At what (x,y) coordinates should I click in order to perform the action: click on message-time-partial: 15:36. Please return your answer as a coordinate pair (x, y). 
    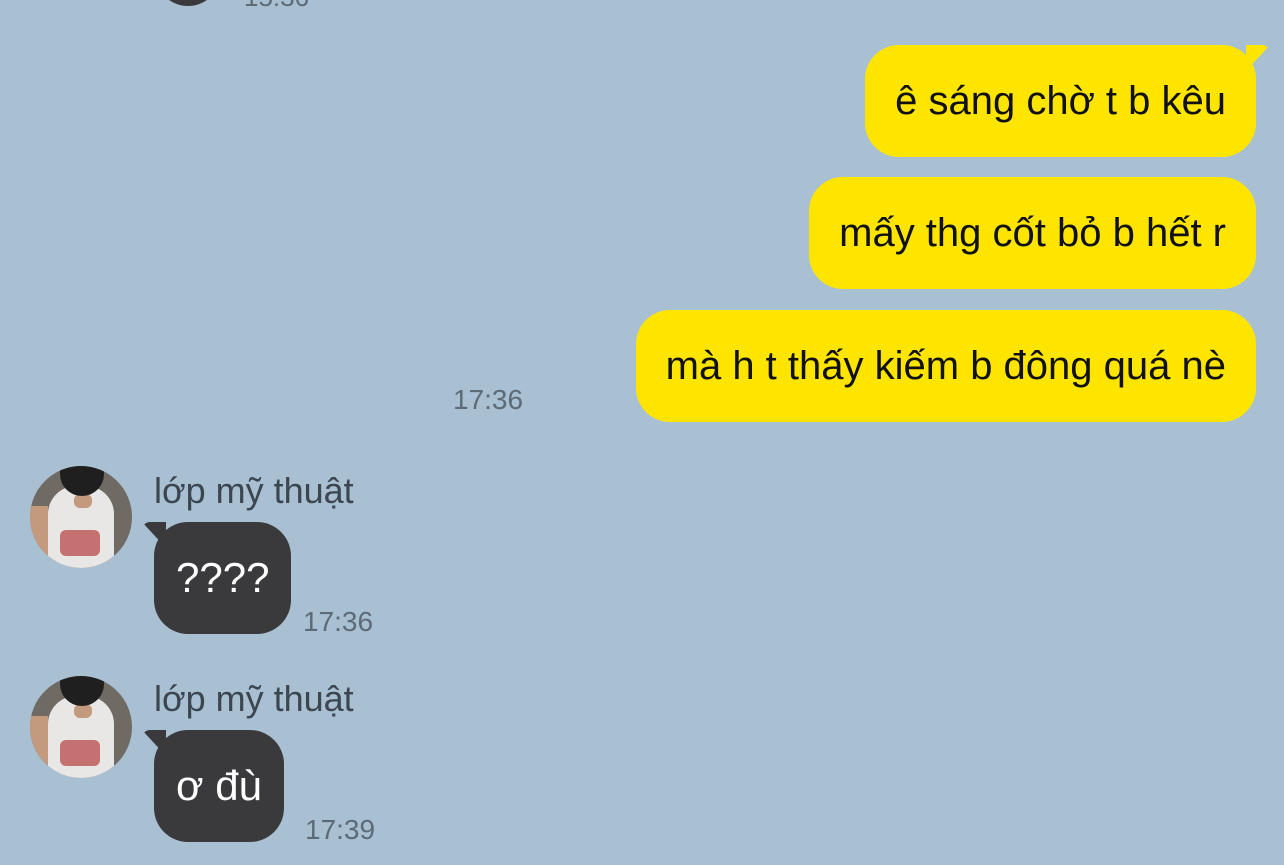
    Looking at the image, I should click on (276, 6).